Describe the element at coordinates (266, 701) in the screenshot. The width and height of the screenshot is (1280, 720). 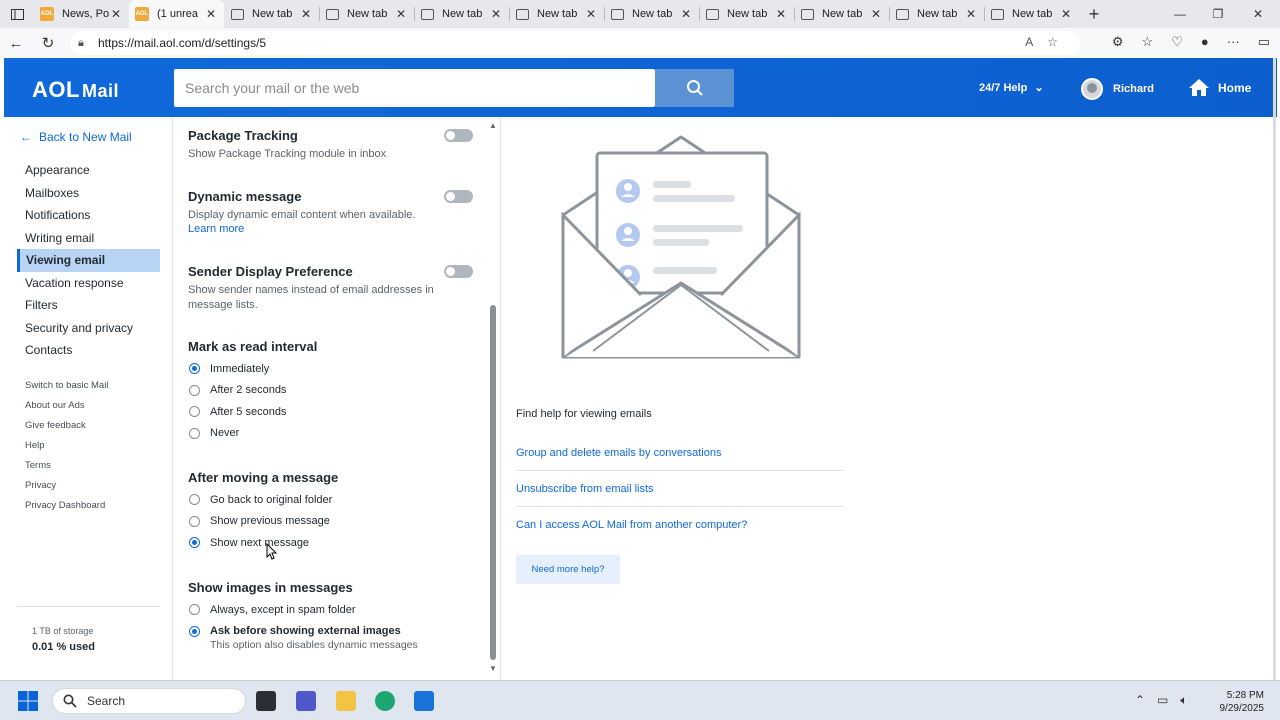
I see `task-view-icon` at that location.